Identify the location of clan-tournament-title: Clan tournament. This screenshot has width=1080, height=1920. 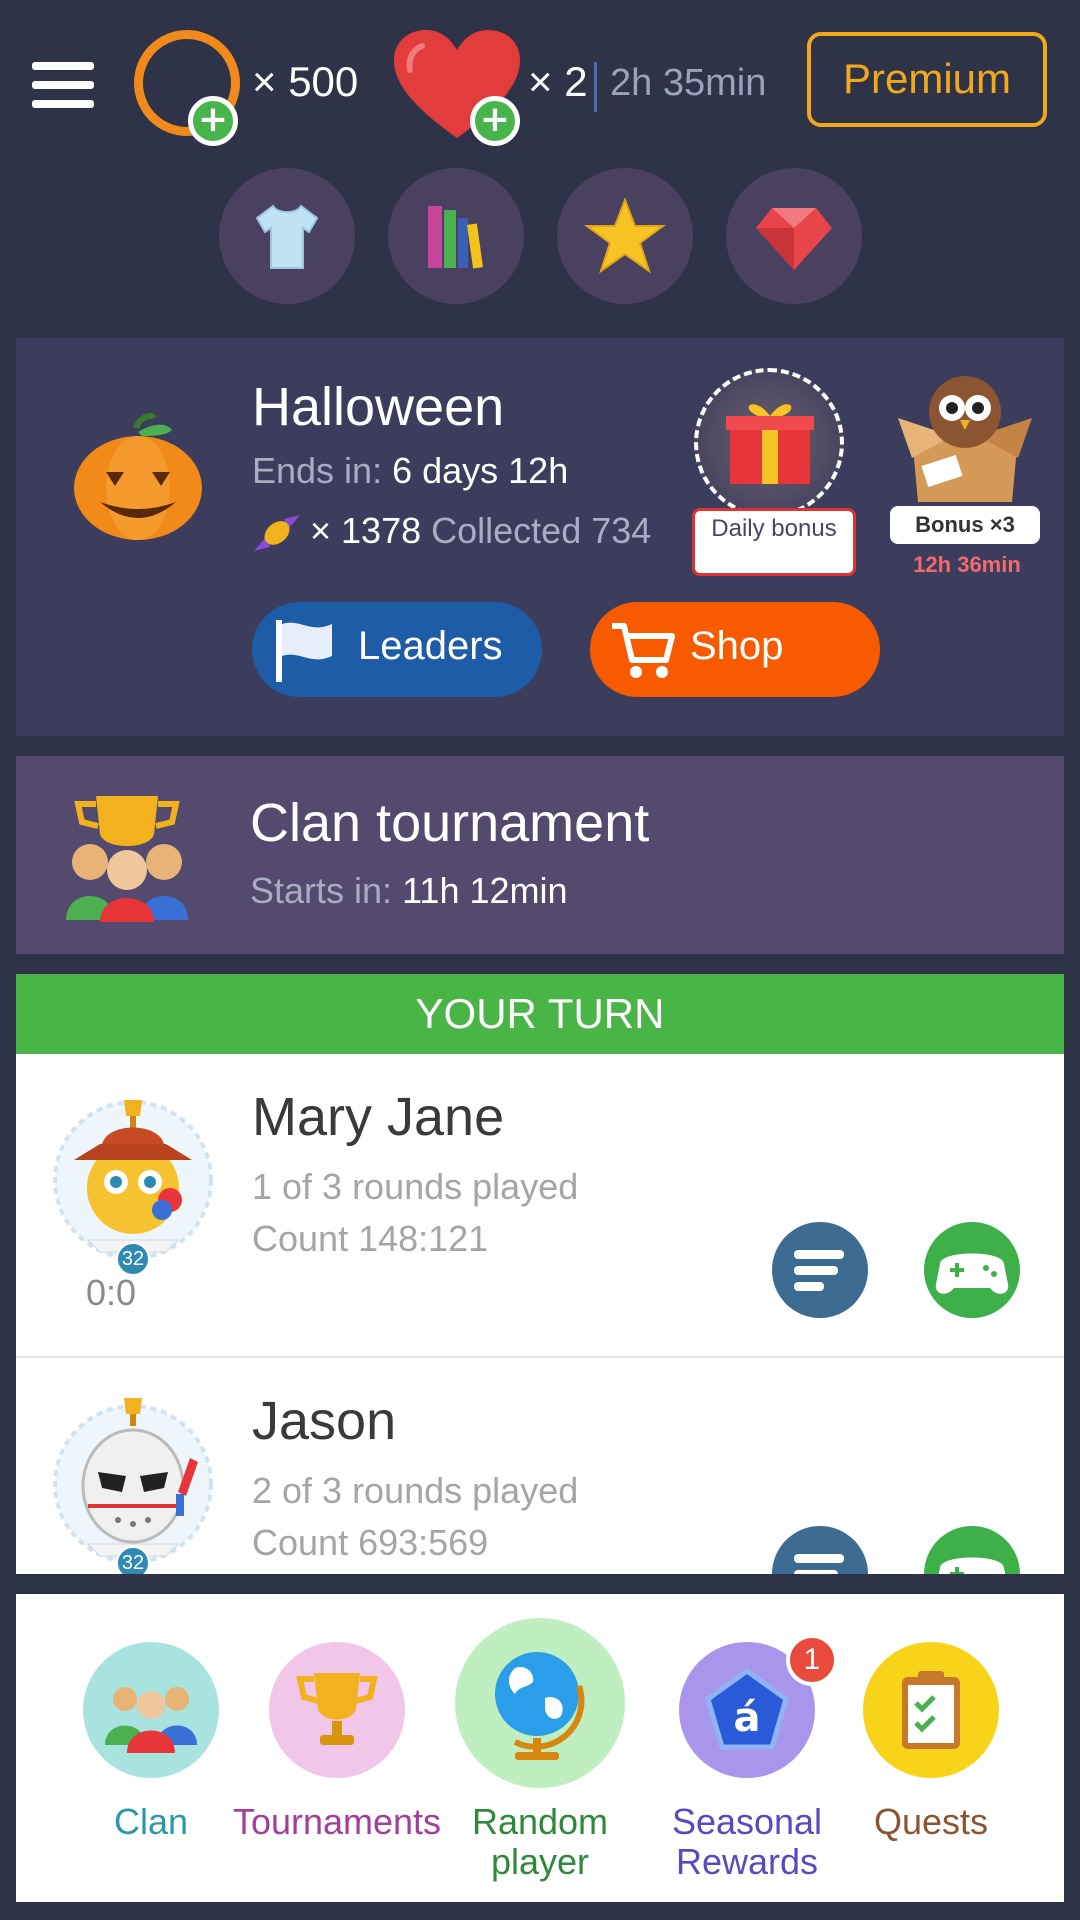
(450, 823).